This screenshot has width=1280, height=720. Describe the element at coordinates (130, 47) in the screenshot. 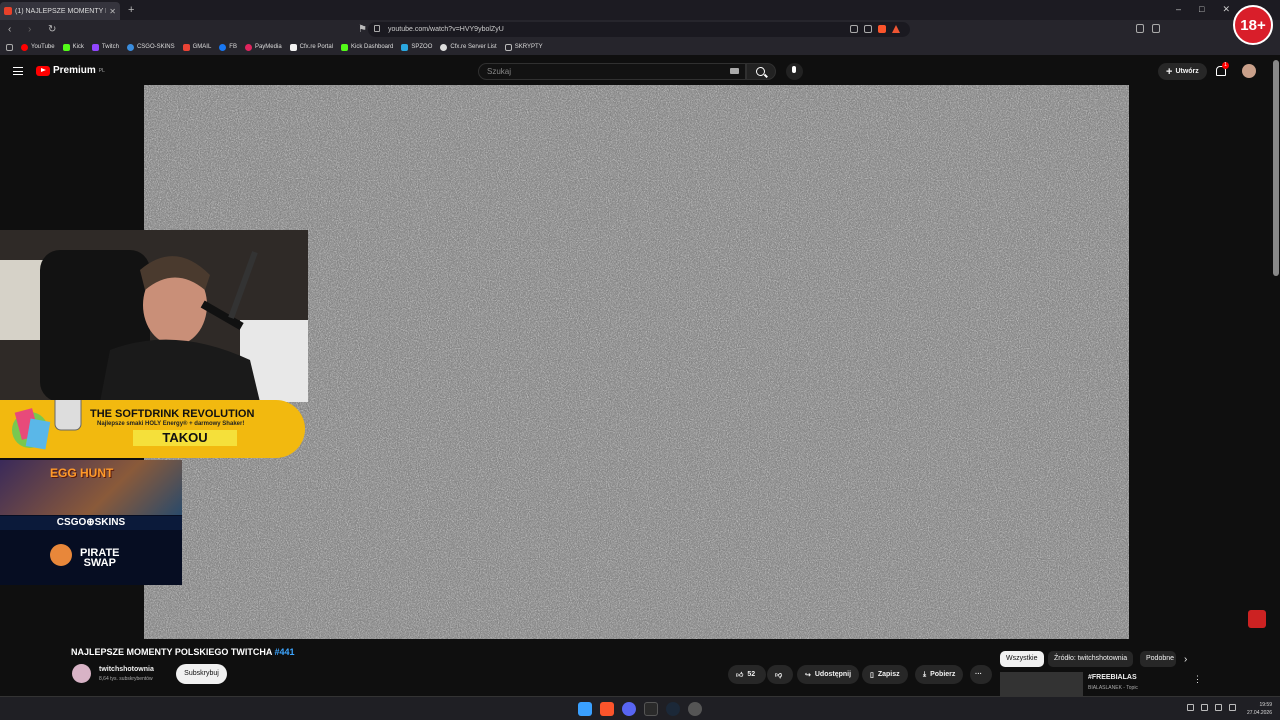

I see `csgo-skins-icon` at that location.